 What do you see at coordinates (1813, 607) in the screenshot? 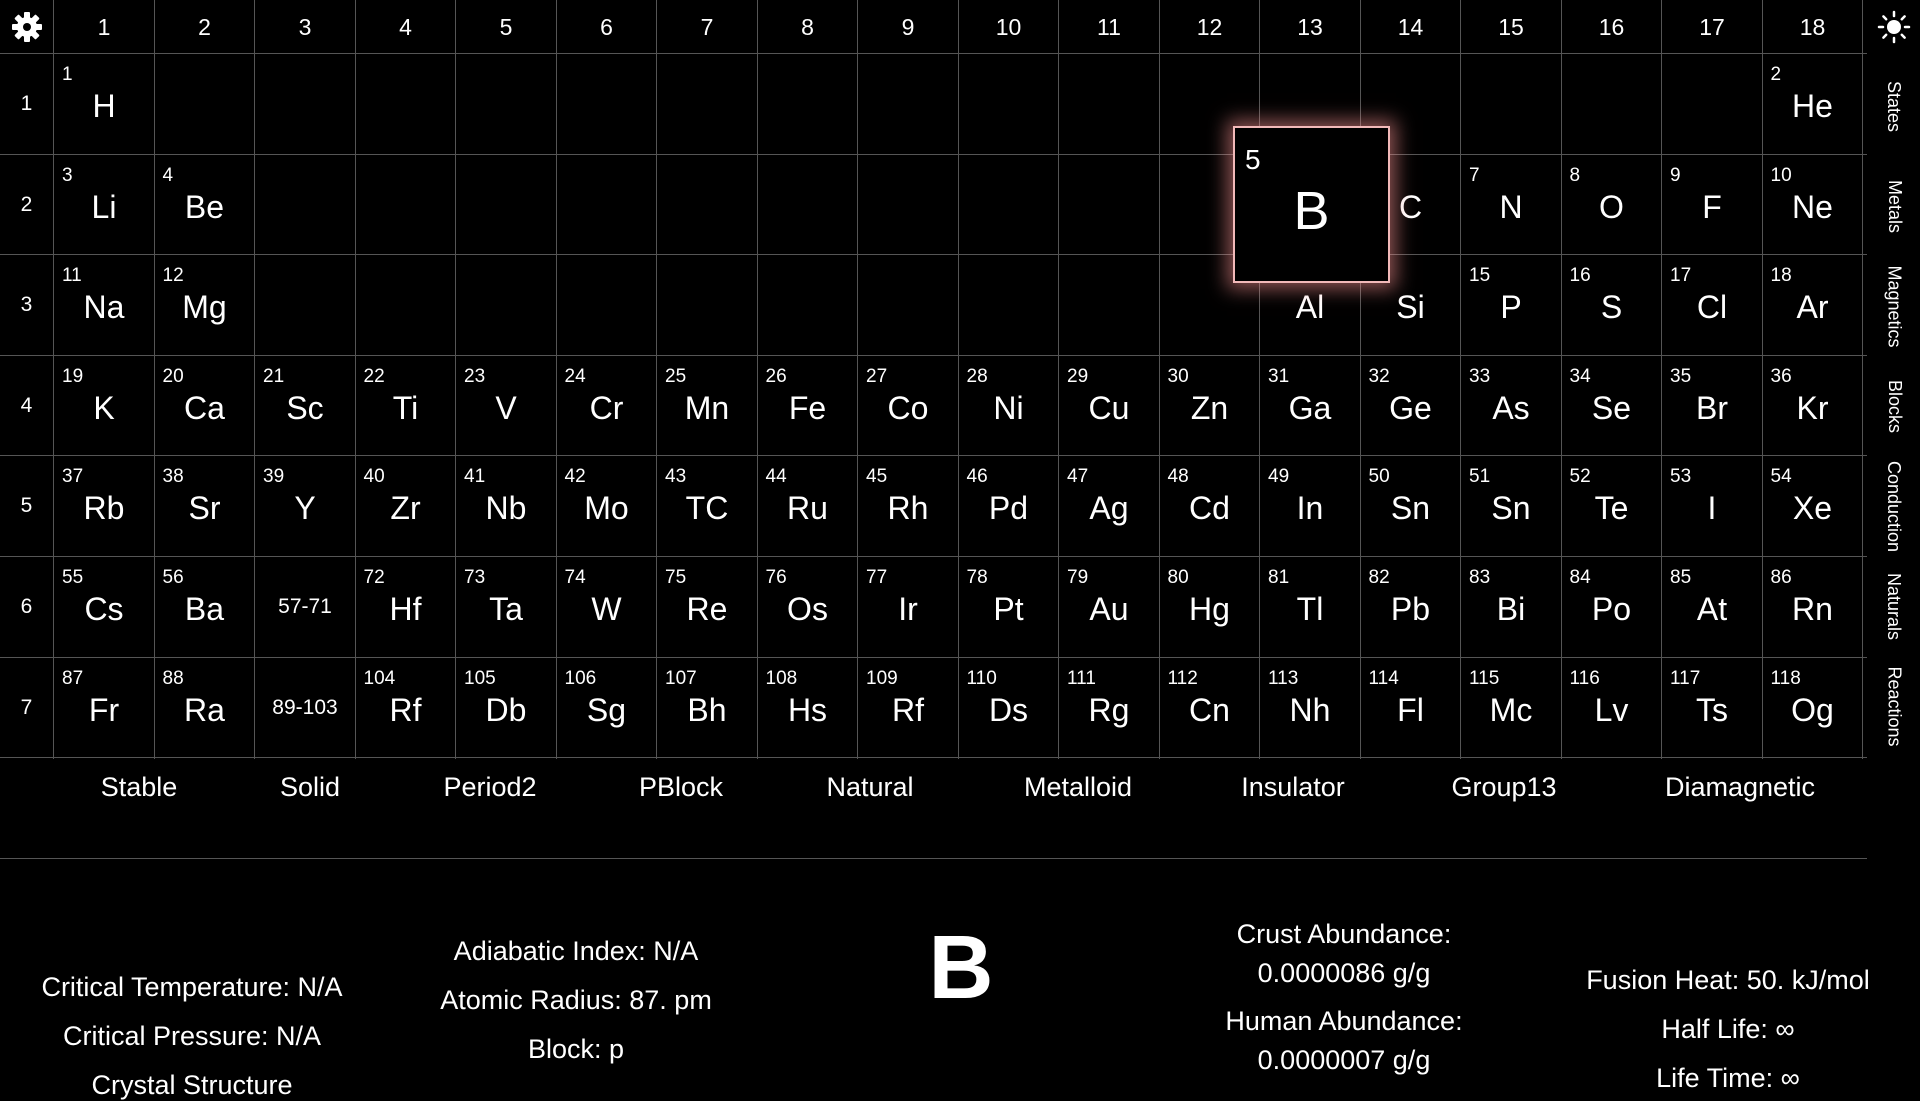
I see `element-cell: 86 Rn` at bounding box center [1813, 607].